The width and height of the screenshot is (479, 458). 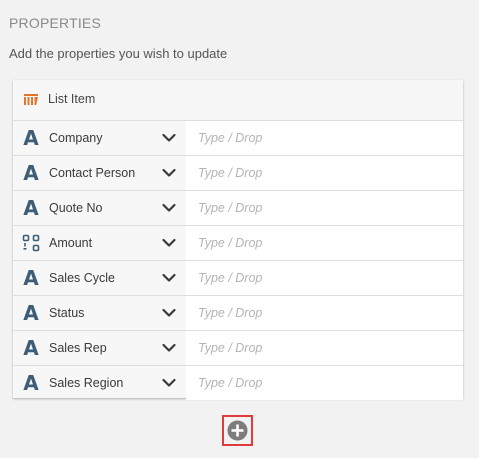 What do you see at coordinates (67, 313) in the screenshot?
I see `property-label: Status` at bounding box center [67, 313].